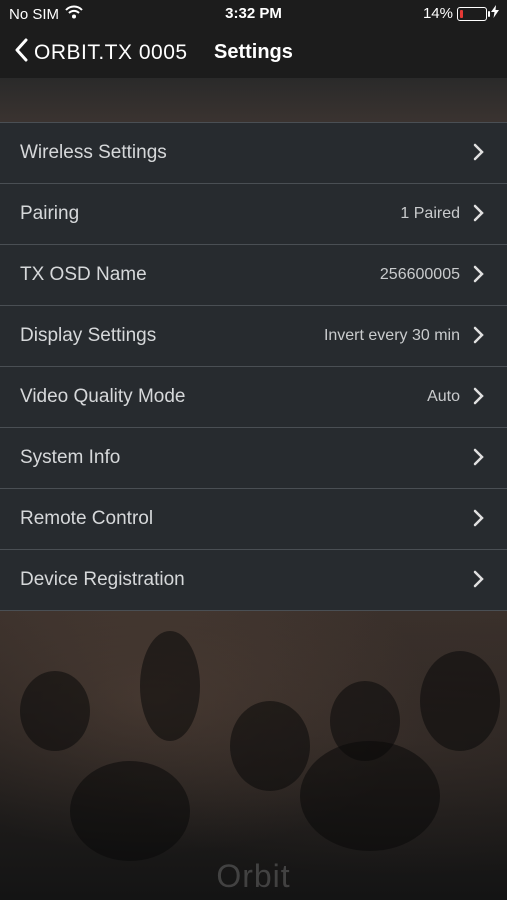  I want to click on battery-fill, so click(461, 13).